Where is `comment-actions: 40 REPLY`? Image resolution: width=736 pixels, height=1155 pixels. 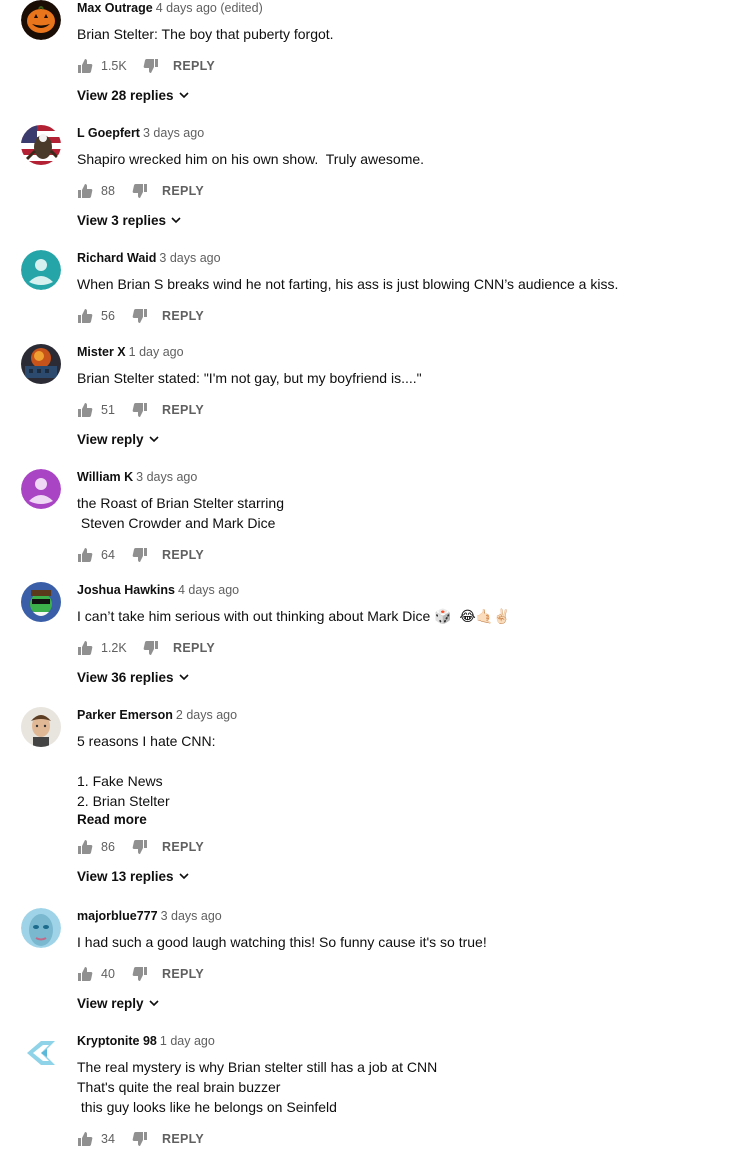
comment-actions: 40 REPLY is located at coordinates (401, 974).